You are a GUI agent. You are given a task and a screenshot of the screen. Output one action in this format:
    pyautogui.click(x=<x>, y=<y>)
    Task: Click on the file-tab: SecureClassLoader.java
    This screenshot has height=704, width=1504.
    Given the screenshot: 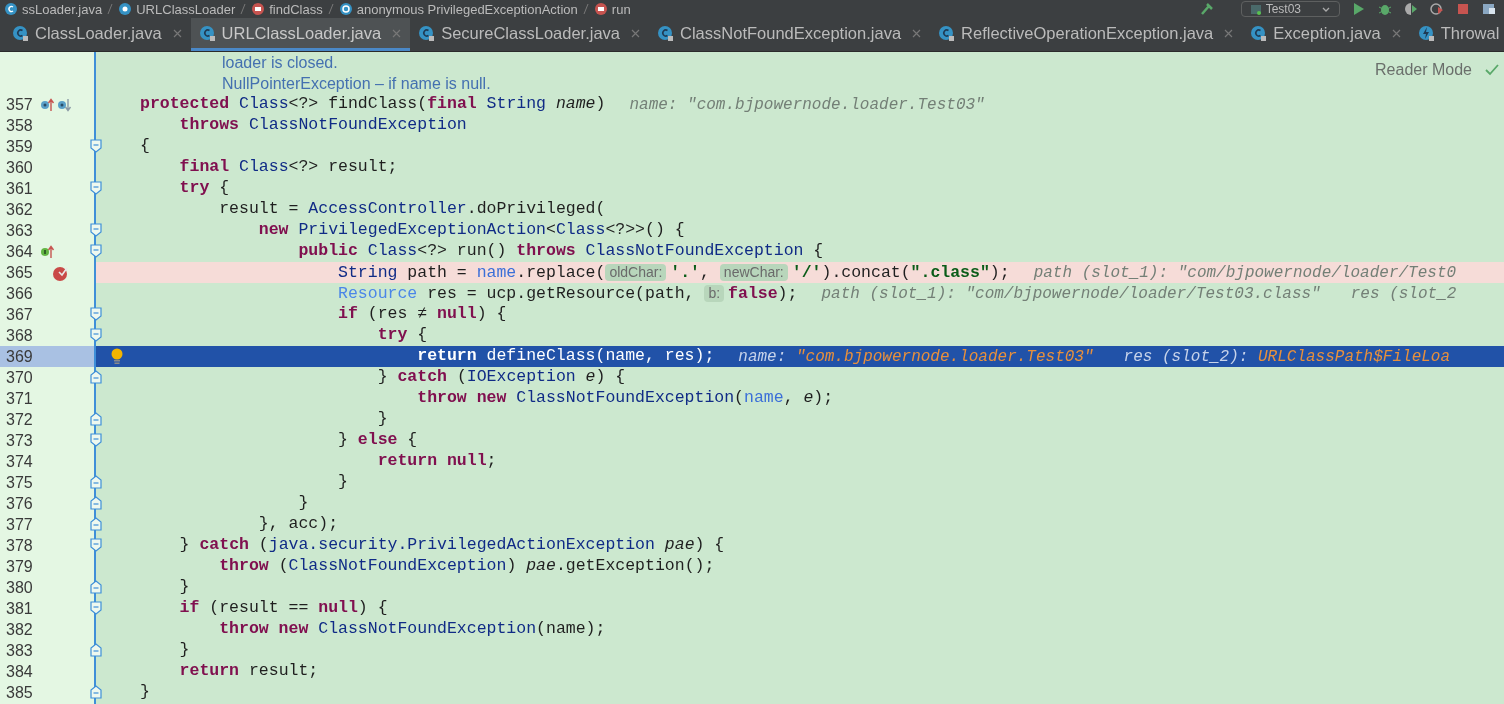 What is the action you would take?
    pyautogui.click(x=530, y=34)
    